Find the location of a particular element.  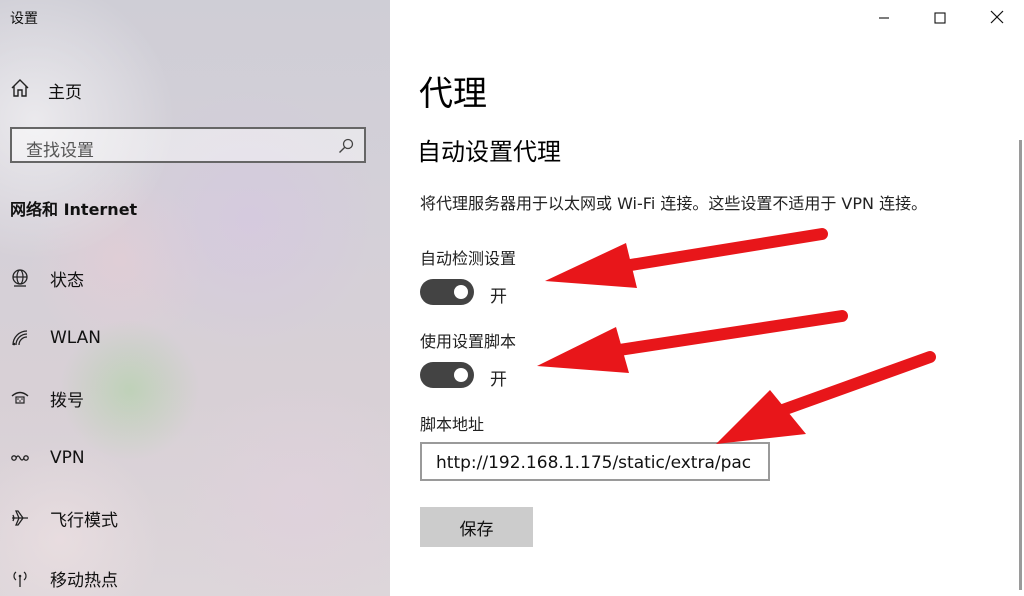

sidebar-item-airplane: 飞行模式 is located at coordinates (64, 518).